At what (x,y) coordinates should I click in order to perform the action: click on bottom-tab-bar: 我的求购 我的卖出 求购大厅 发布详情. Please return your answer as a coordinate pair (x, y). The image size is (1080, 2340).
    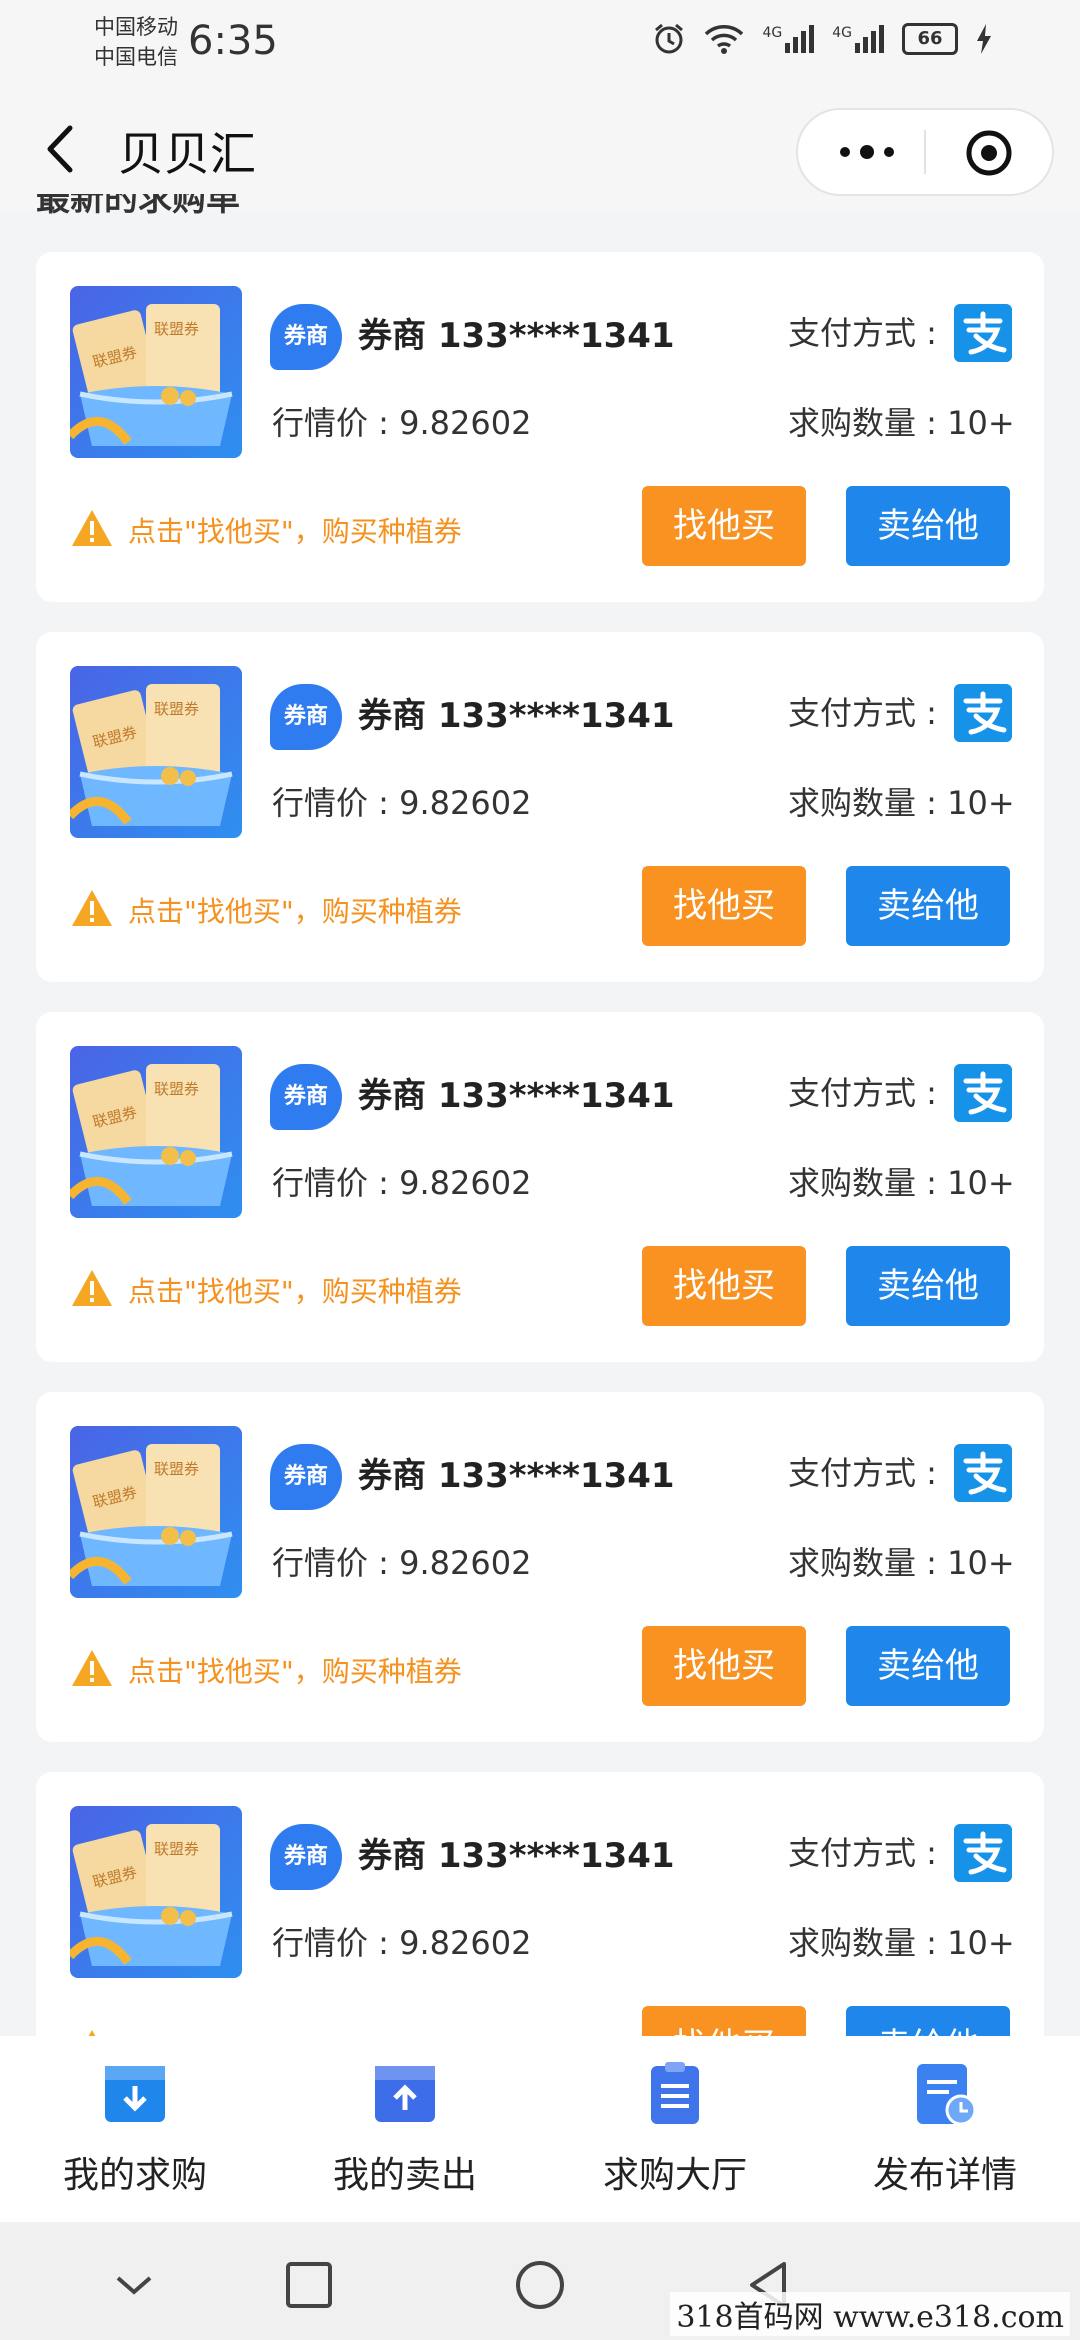
    Looking at the image, I should click on (540, 2129).